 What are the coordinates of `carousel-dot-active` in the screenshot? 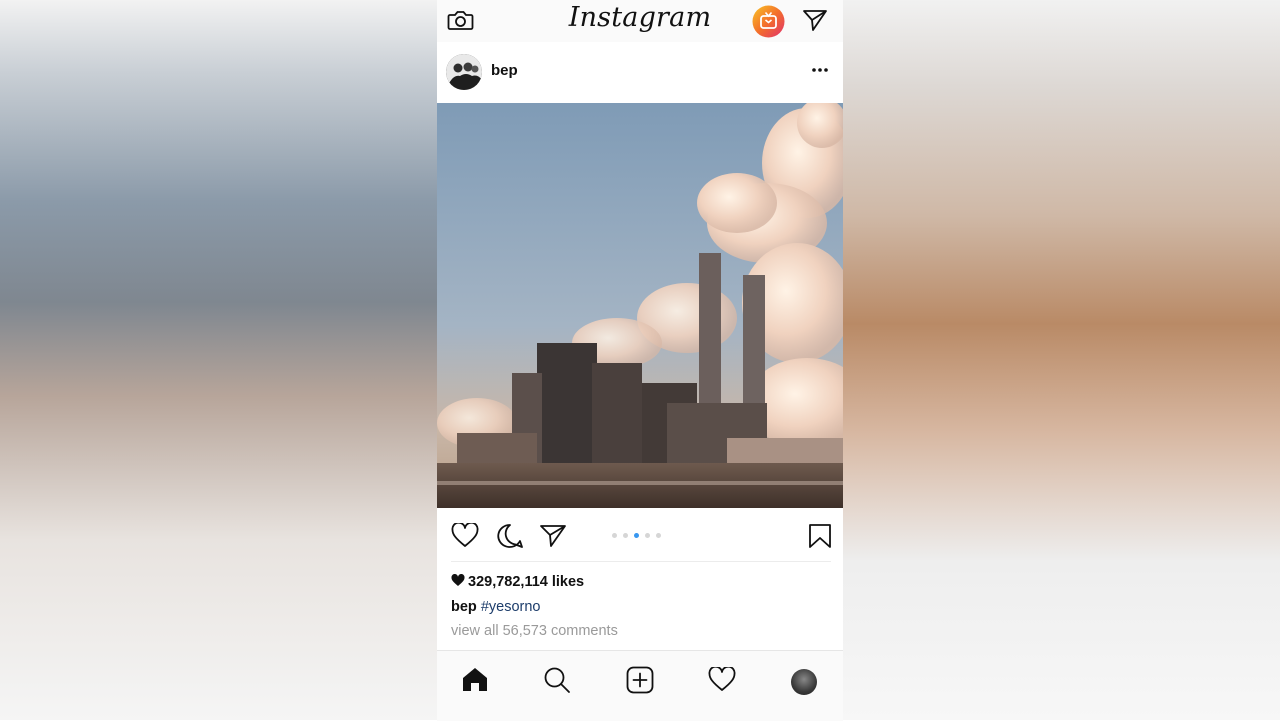 It's located at (636, 535).